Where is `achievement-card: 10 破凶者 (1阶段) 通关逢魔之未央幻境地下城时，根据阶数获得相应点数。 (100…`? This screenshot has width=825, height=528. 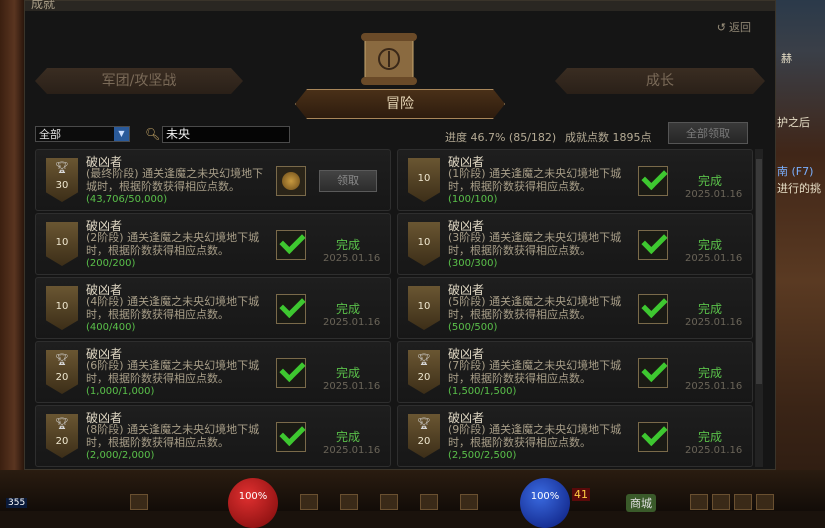
achievement-card: 10 破凶者 (1阶段) 通关逢魔之未央幻境地下城时，根据阶数获得相应点数。 (100… is located at coordinates (575, 180).